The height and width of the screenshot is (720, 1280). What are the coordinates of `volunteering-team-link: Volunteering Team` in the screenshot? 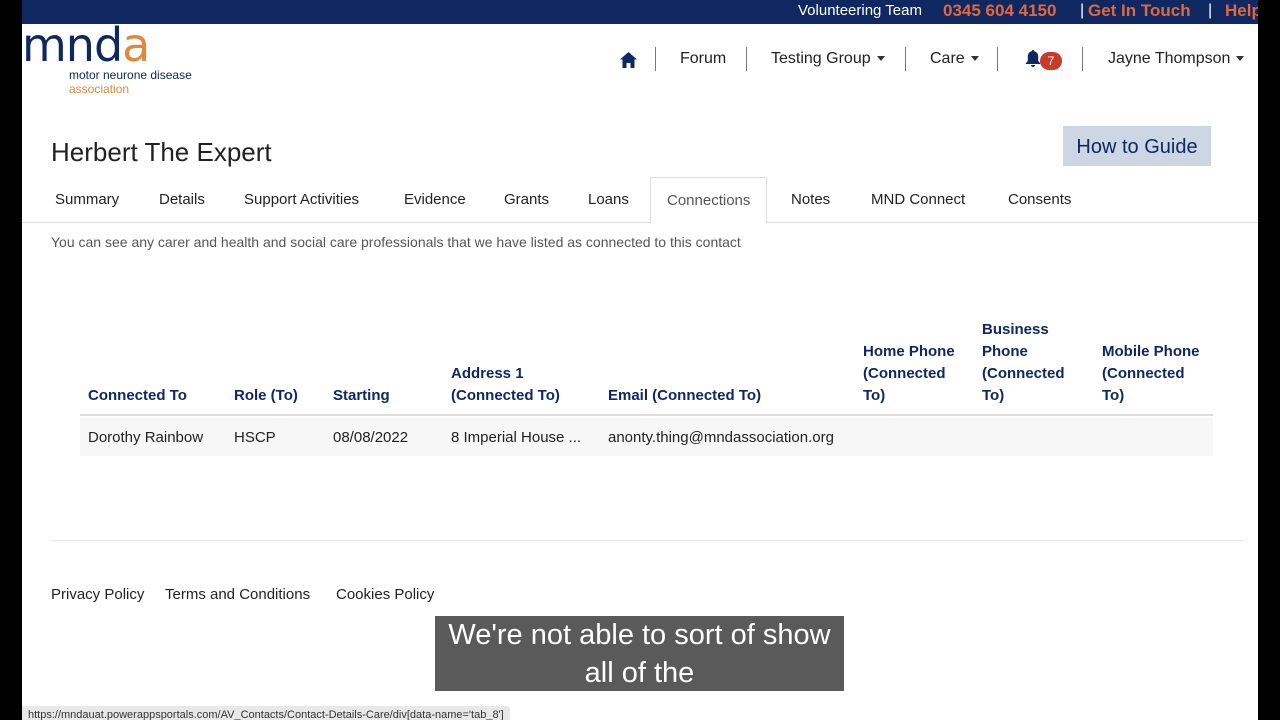 It's located at (860, 10).